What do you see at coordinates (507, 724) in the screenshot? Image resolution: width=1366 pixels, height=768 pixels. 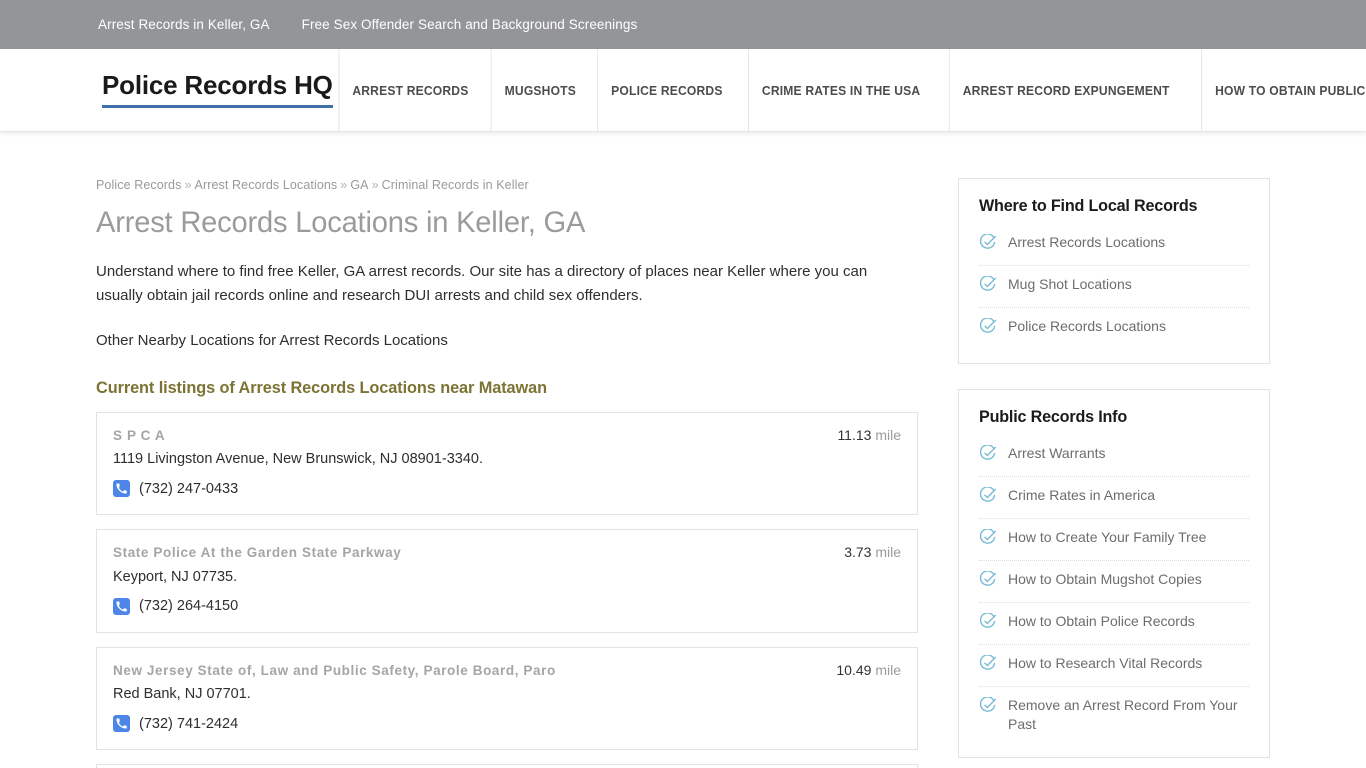 I see `listing-phone-row: (732) 741-2424` at bounding box center [507, 724].